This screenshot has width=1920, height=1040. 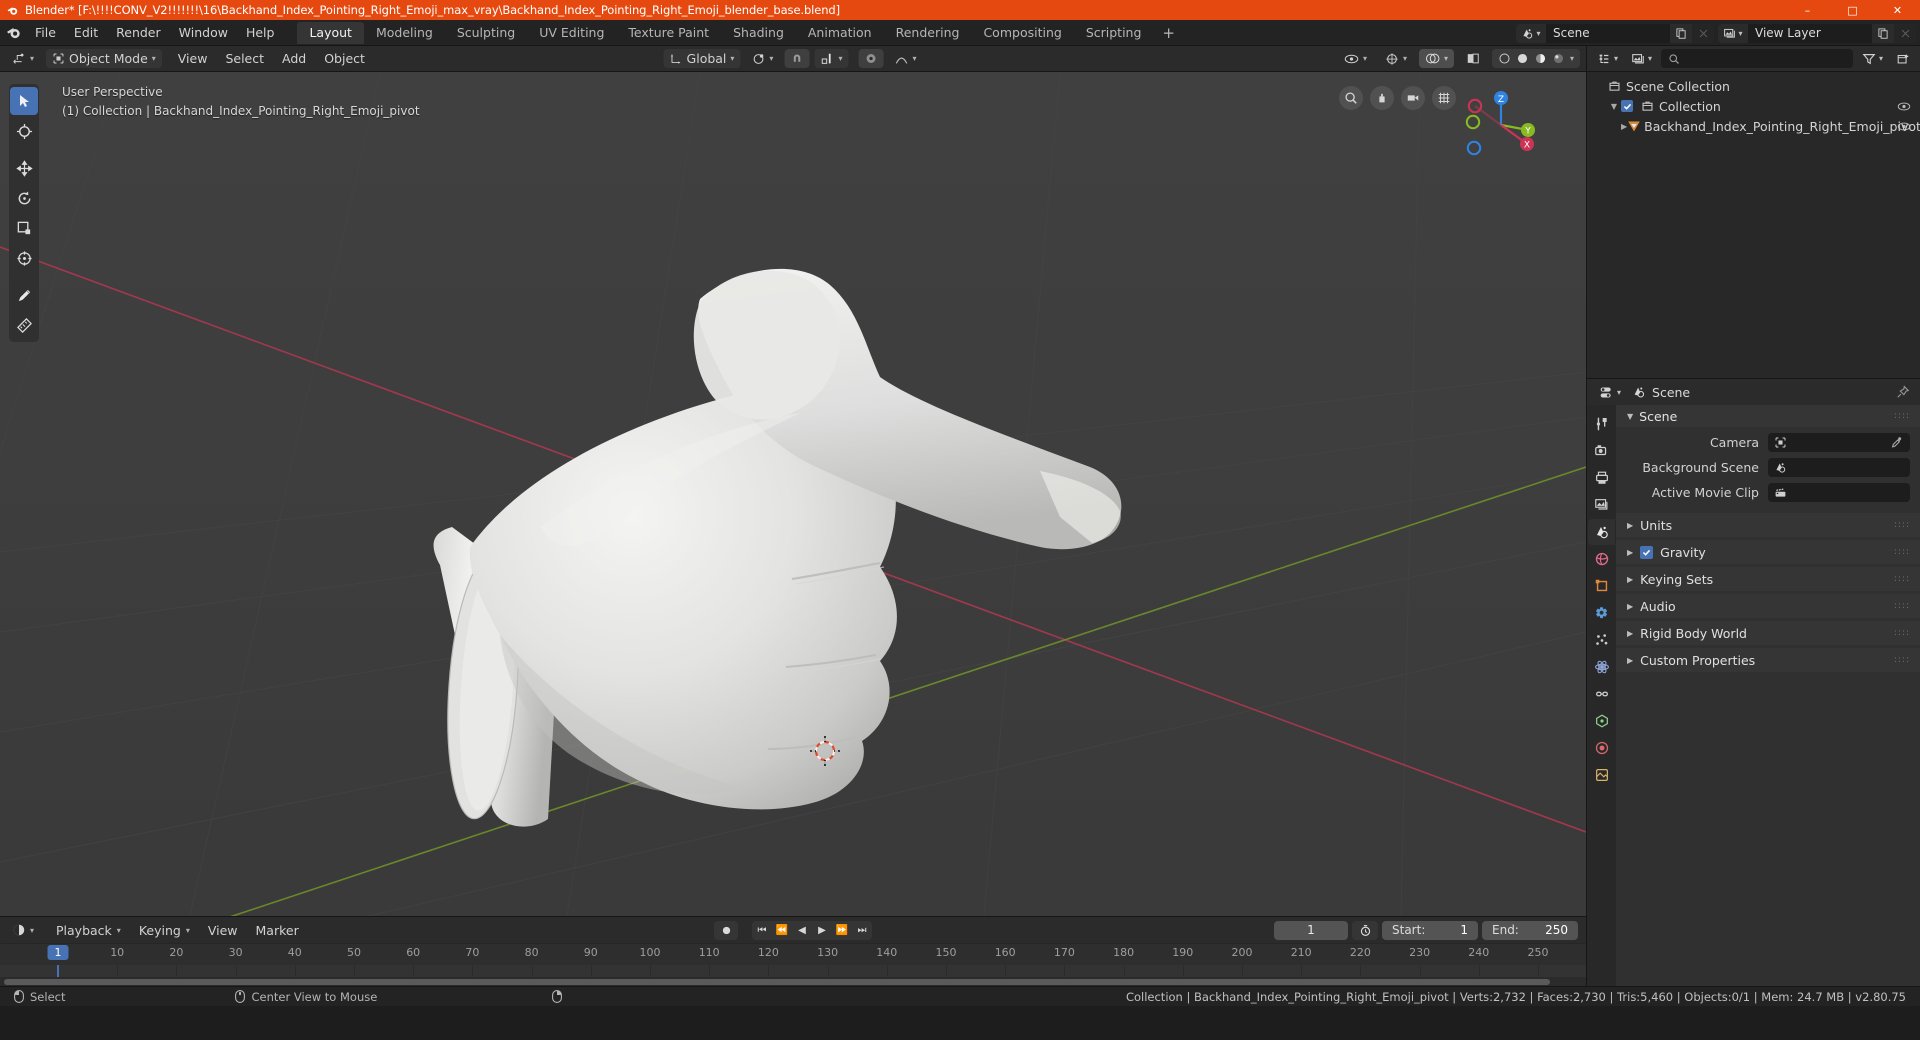 What do you see at coordinates (23, 58) in the screenshot?
I see `editor-type-selector: ▾` at bounding box center [23, 58].